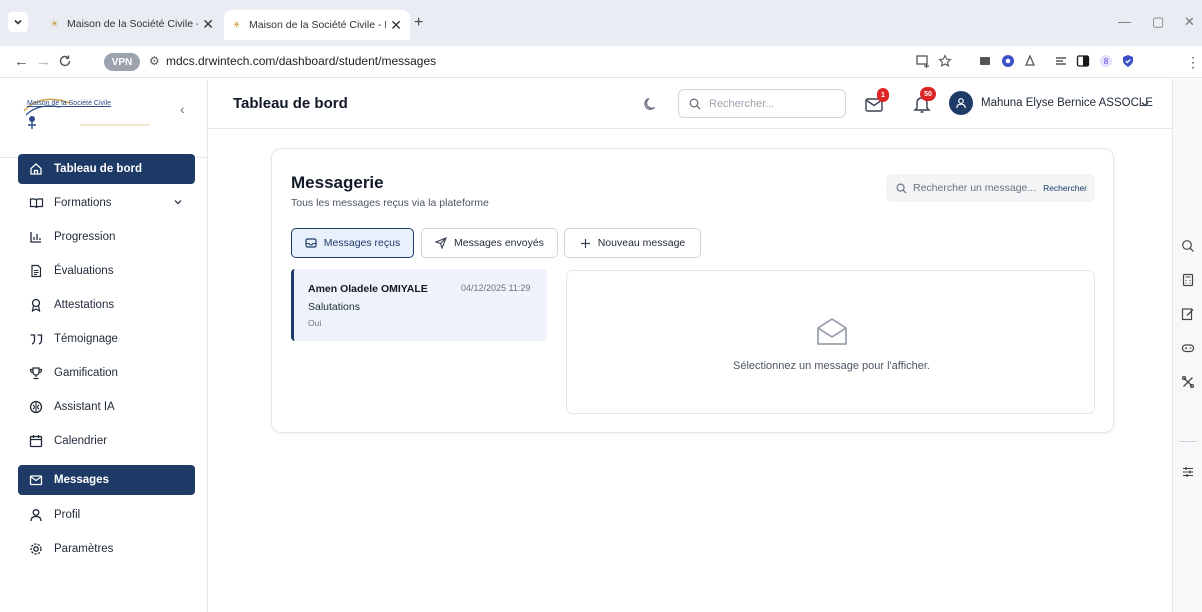 The image size is (1202, 612). What do you see at coordinates (1008, 61) in the screenshot?
I see `shield-extension-icon` at bounding box center [1008, 61].